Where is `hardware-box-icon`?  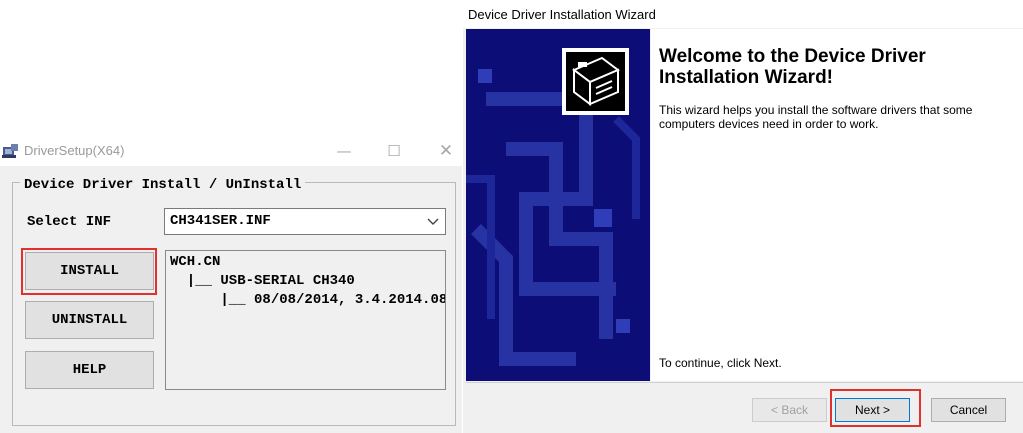 hardware-box-icon is located at coordinates (595, 81).